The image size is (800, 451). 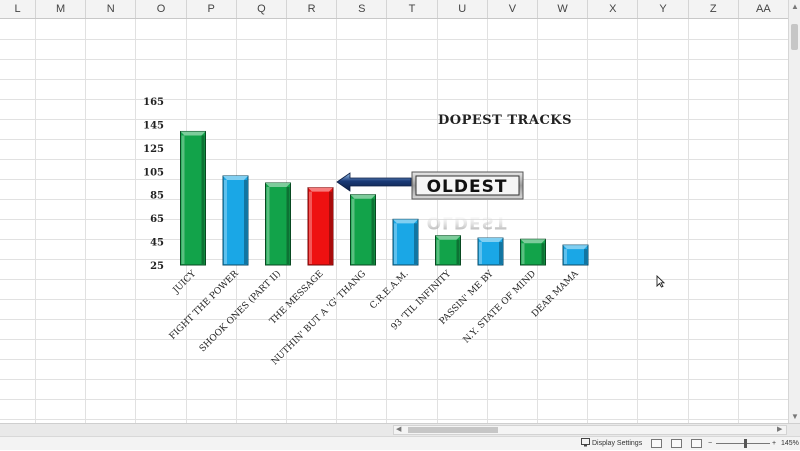 I want to click on y-tick-label: 45, so click(x=157, y=243).